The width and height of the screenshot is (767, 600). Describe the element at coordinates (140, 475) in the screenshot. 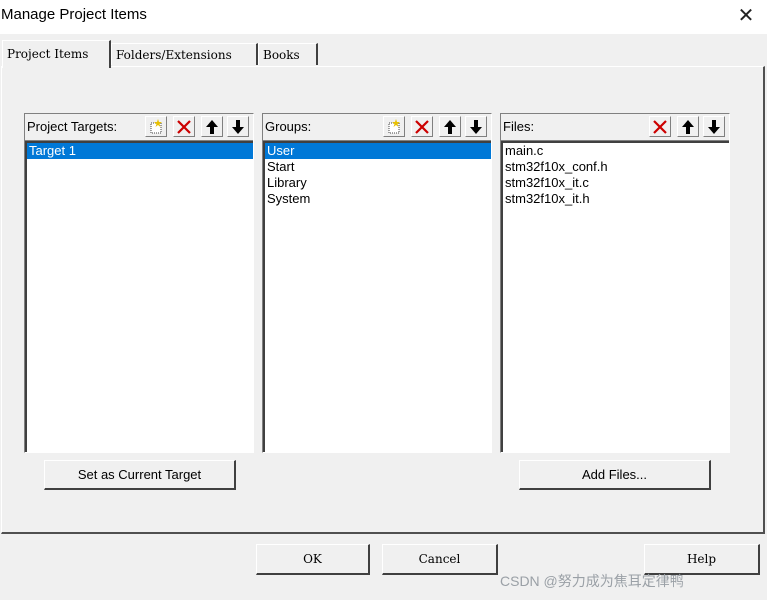

I see `set-current-target-button: Set as Current Target` at that location.